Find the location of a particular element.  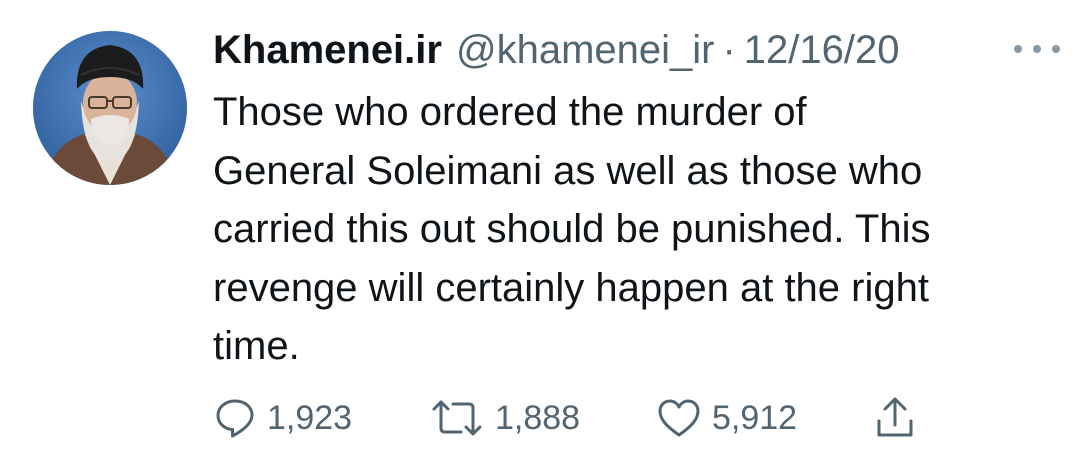

tweet-date: 12/16/20 is located at coordinates (822, 50).